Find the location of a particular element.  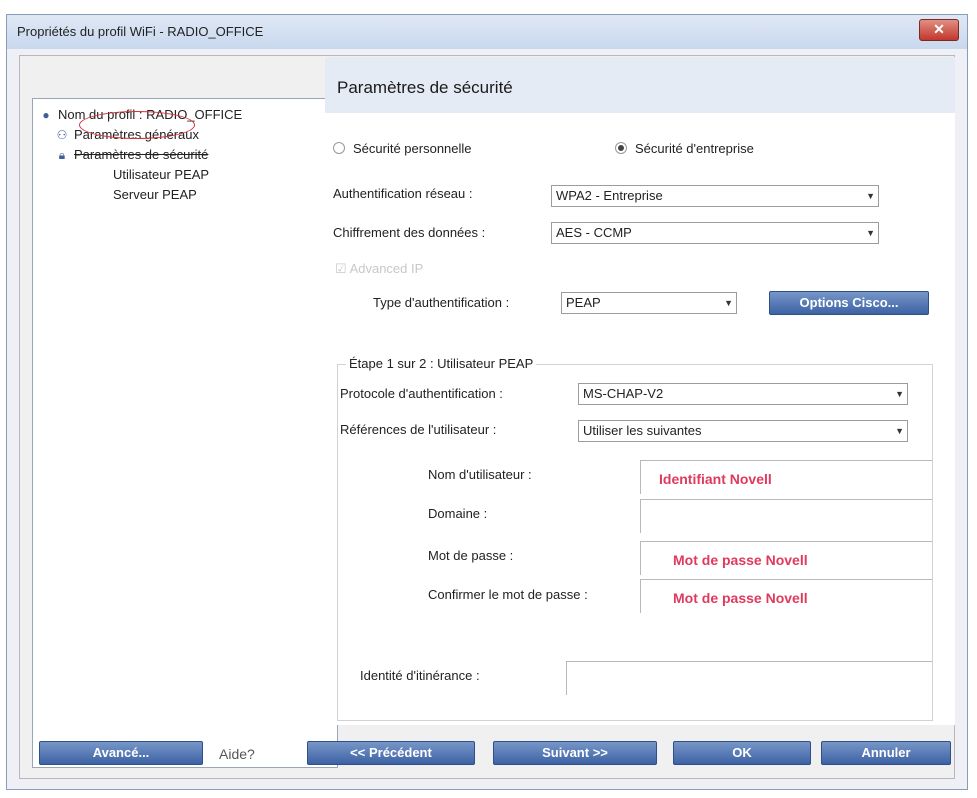

password-input: Mot de passe Novell is located at coordinates (786, 558).